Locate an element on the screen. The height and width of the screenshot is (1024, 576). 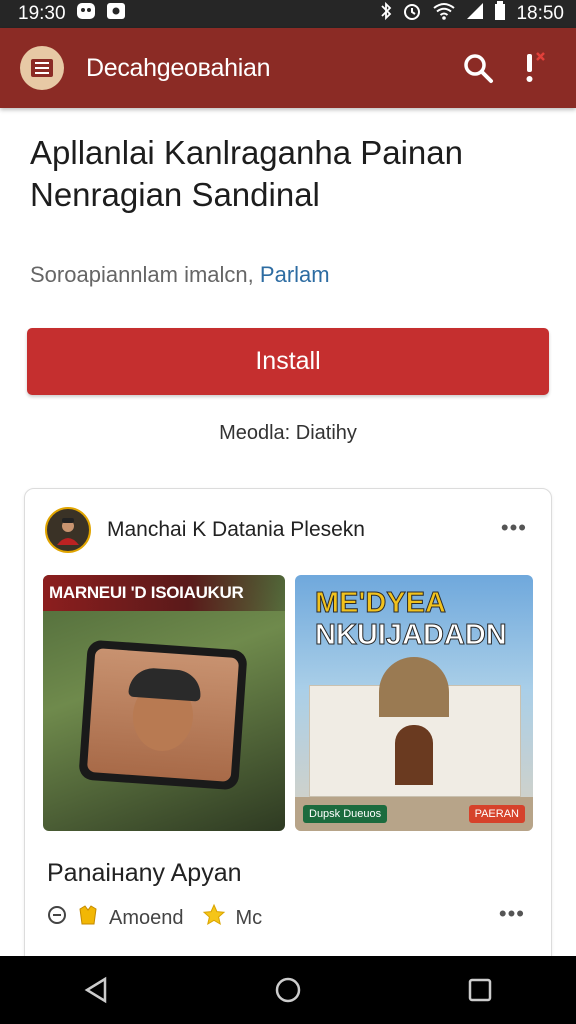
clock-icon is located at coordinates (57, 918).